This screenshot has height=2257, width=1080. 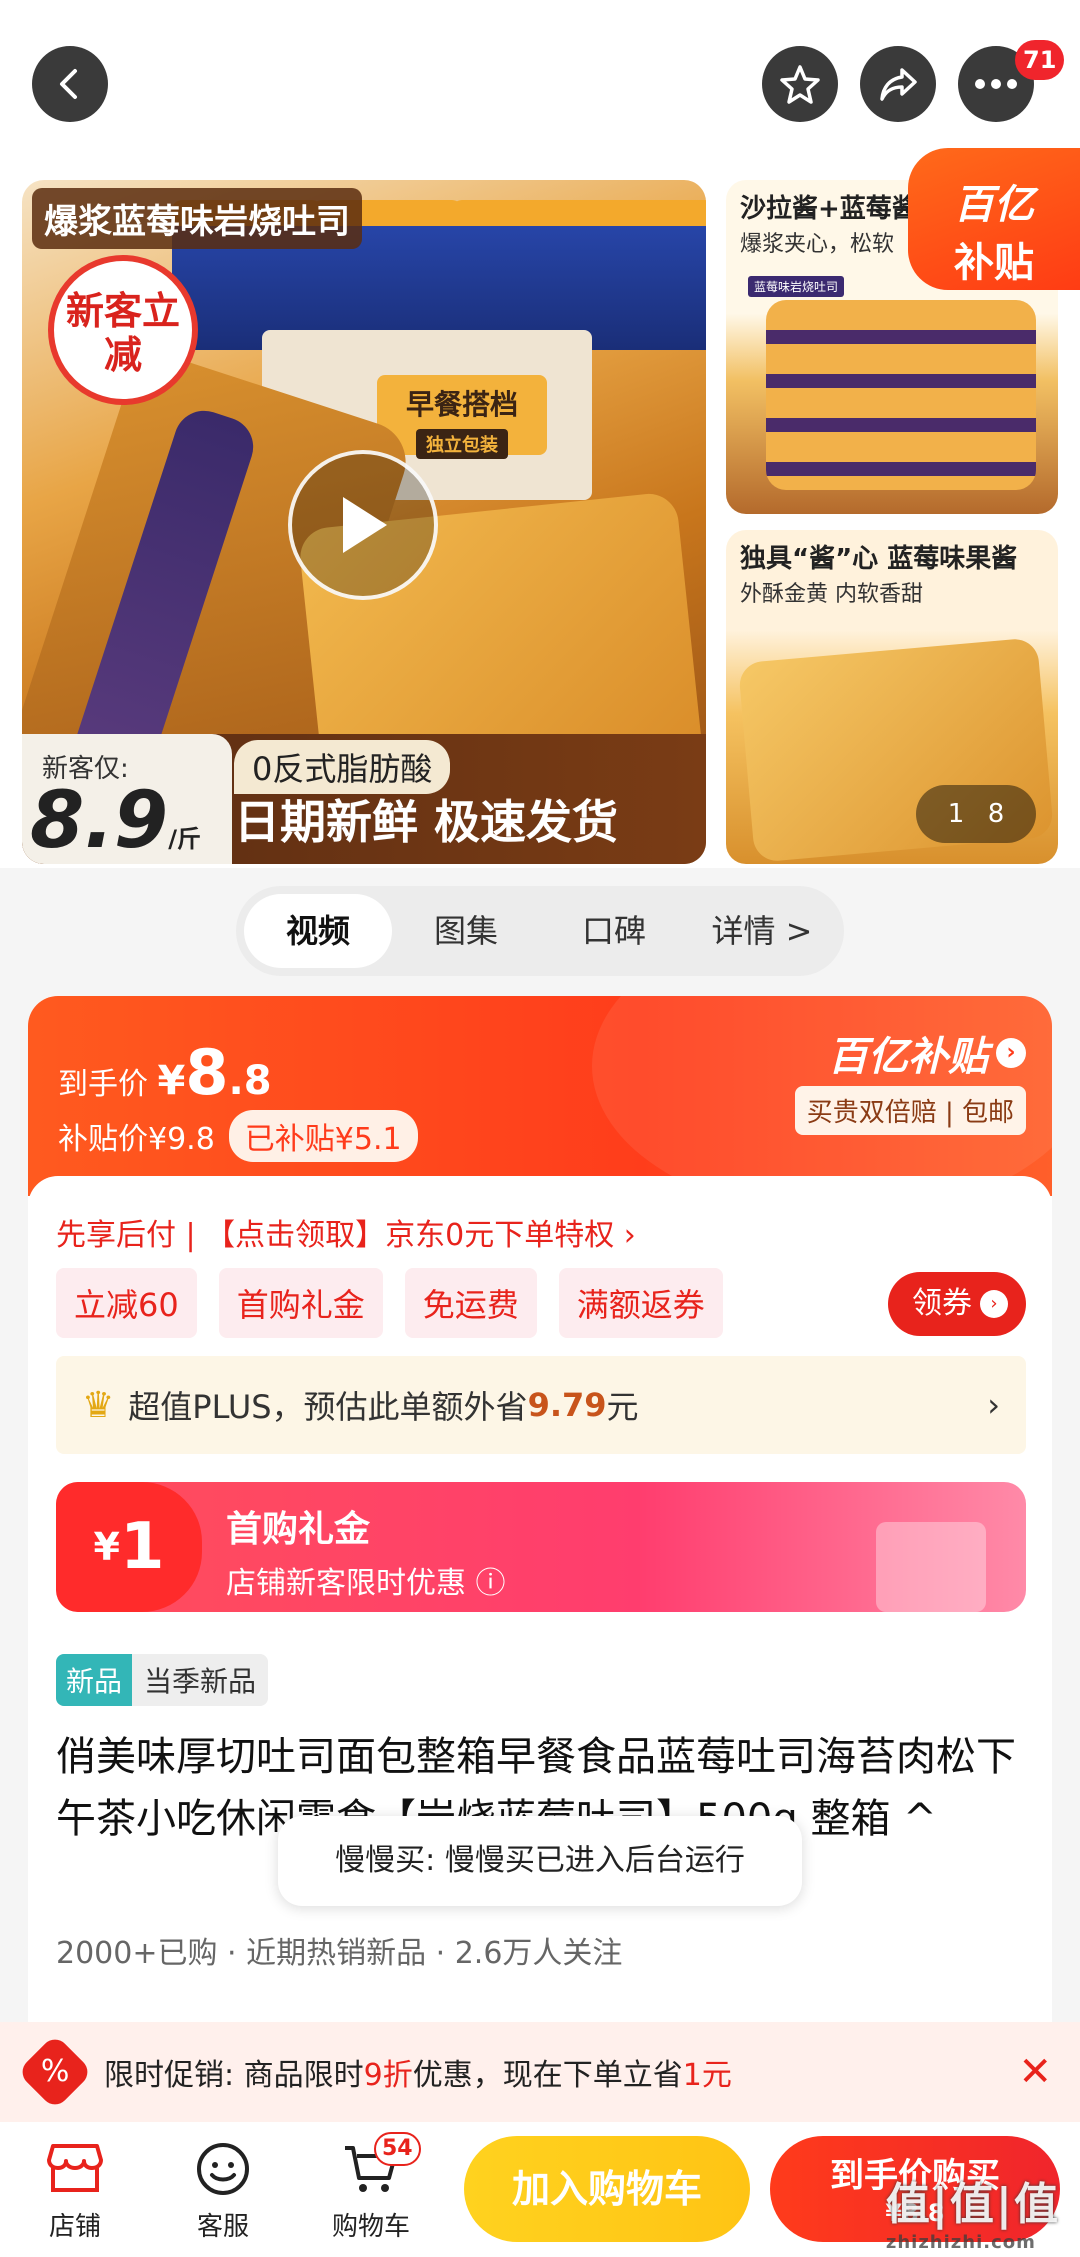 I want to click on new-tag-desc: 当季新品, so click(x=200, y=1680).